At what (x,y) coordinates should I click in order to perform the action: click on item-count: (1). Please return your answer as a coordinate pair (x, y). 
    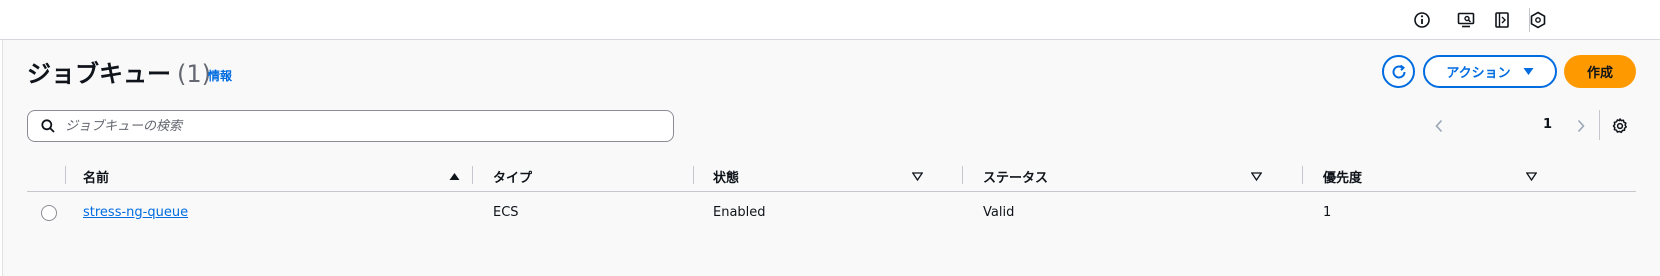
    Looking at the image, I should click on (194, 74).